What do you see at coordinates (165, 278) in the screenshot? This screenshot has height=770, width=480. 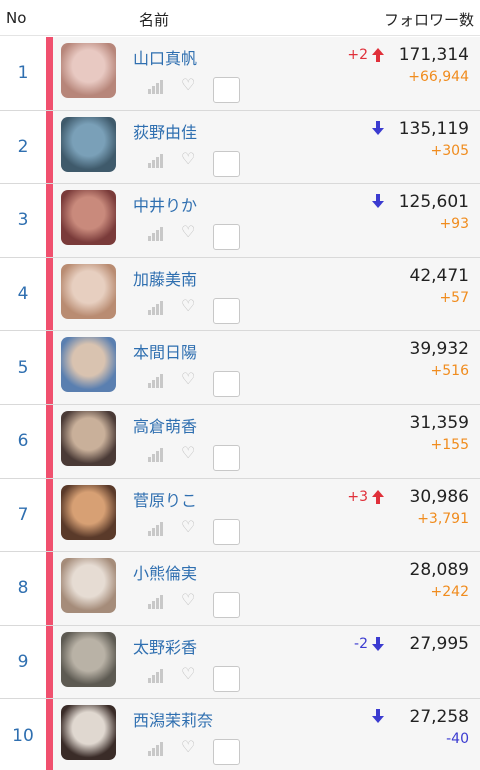 I see `member-name-link: 加藤美南` at bounding box center [165, 278].